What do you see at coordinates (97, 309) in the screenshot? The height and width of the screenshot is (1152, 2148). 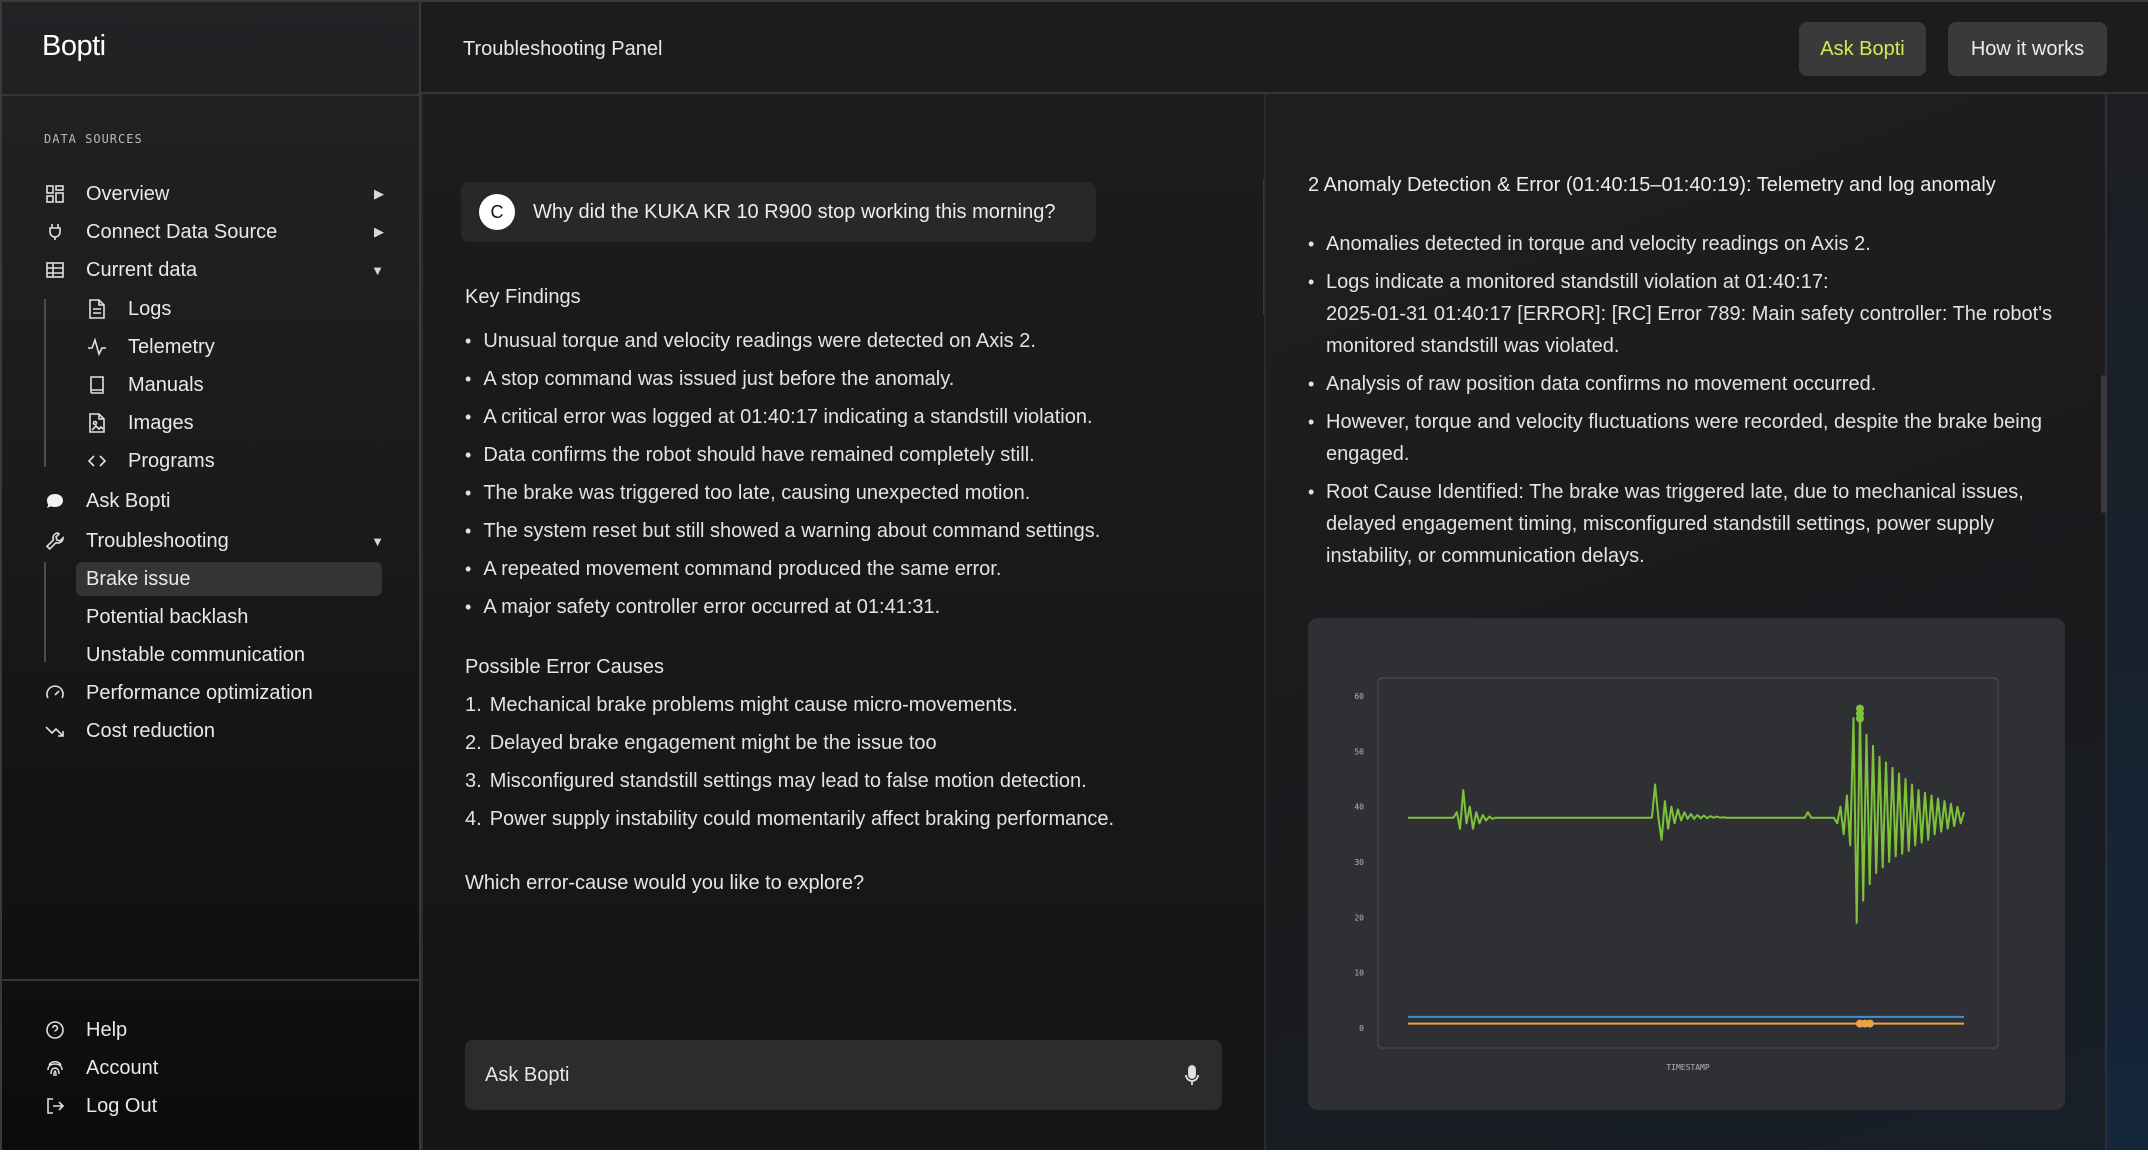 I see `file-text-icon` at bounding box center [97, 309].